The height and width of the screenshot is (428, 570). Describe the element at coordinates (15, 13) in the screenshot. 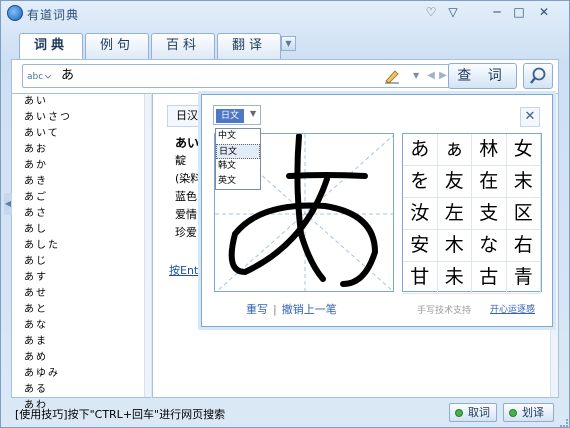

I see `youdao-logo-icon` at that location.